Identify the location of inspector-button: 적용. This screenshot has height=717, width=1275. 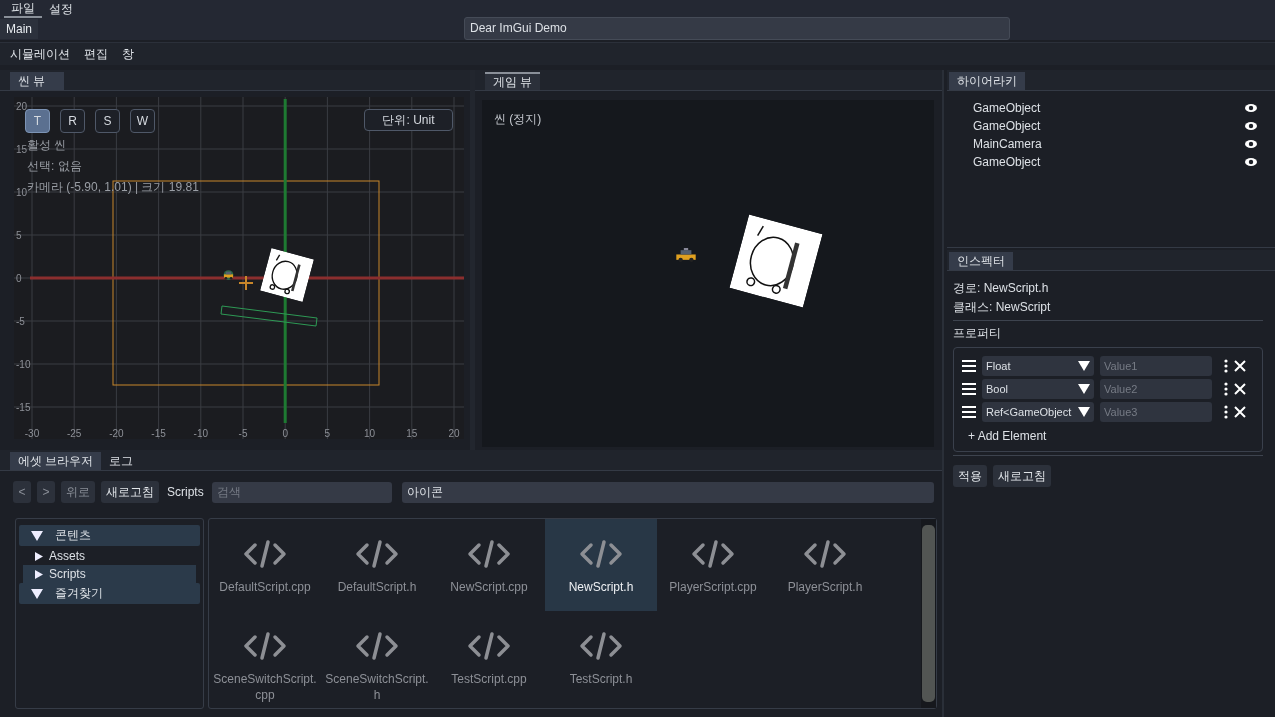
(970, 476).